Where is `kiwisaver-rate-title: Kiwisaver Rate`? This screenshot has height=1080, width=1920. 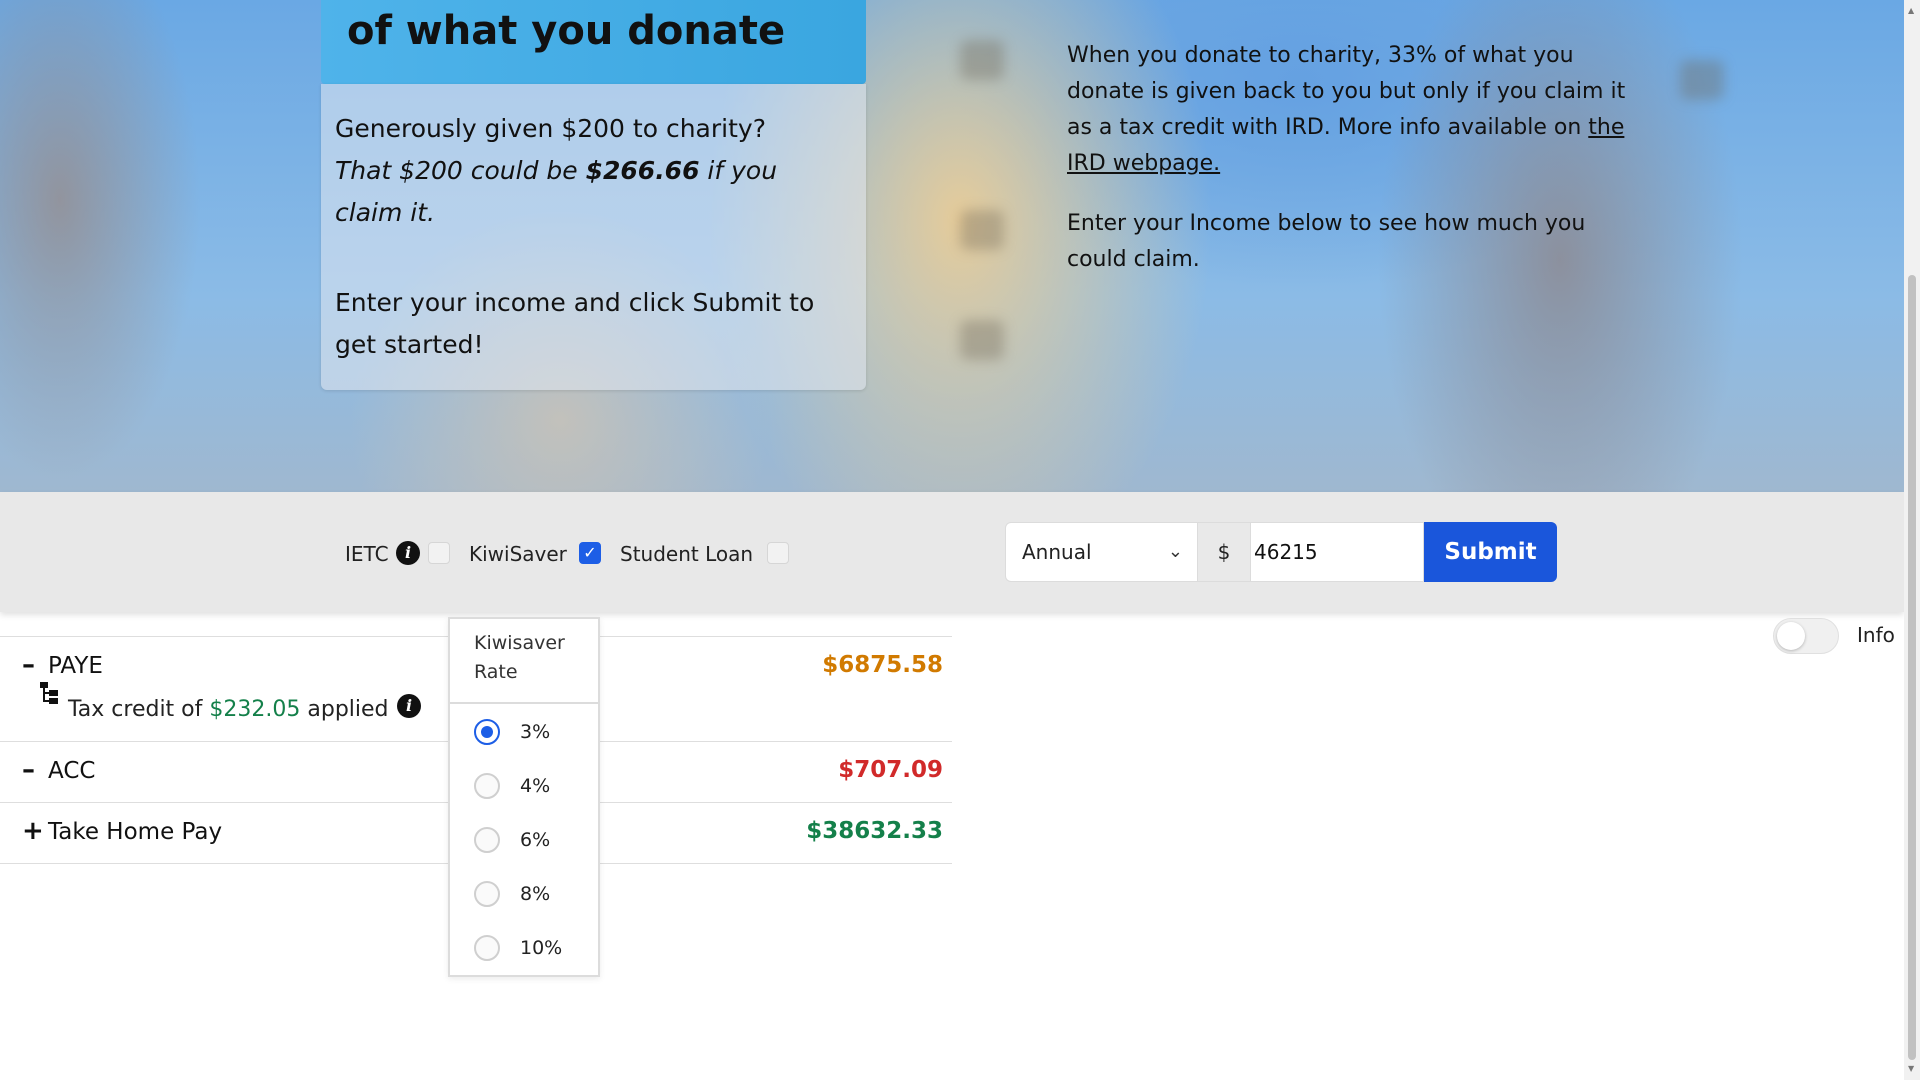 kiwisaver-rate-title: Kiwisaver Rate is located at coordinates (524, 661).